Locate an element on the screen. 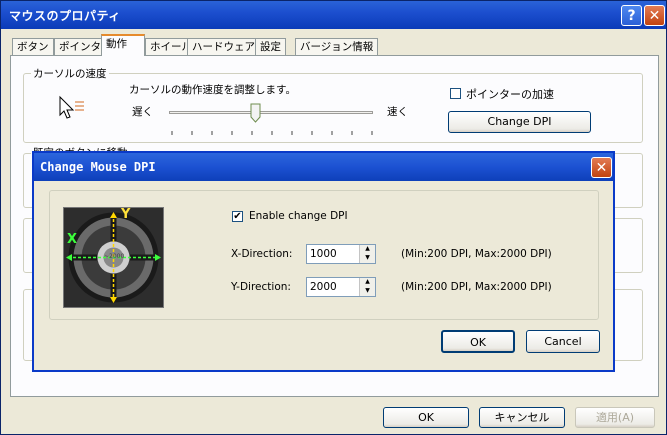 Image resolution: width=667 pixels, height=435 pixels. y-up-arrow-icon: ▲ is located at coordinates (367, 282).